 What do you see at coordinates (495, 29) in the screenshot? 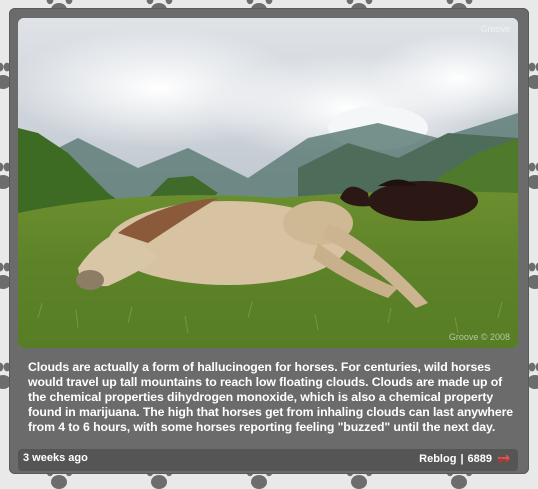
I see `photo-watermark: Groove` at bounding box center [495, 29].